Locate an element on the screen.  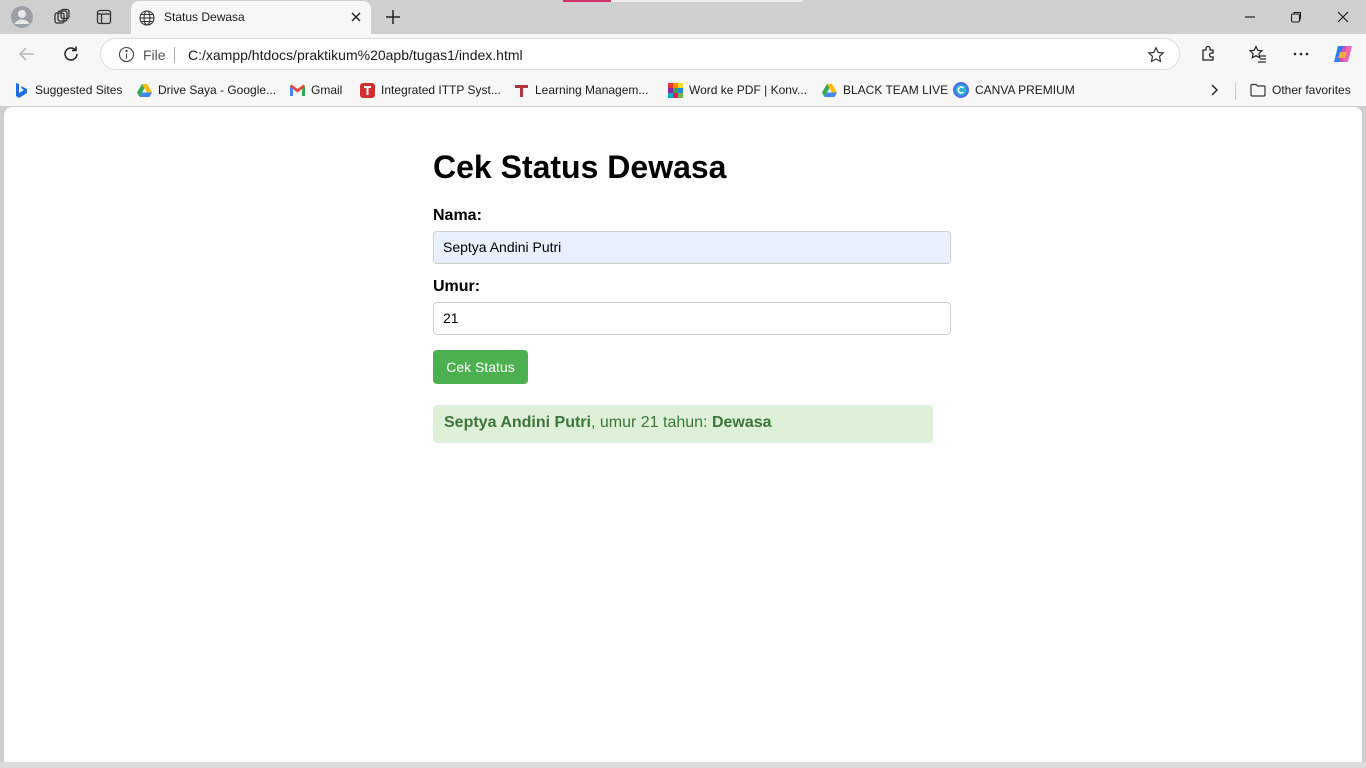
vertical-tabs-icon is located at coordinates (104, 17).